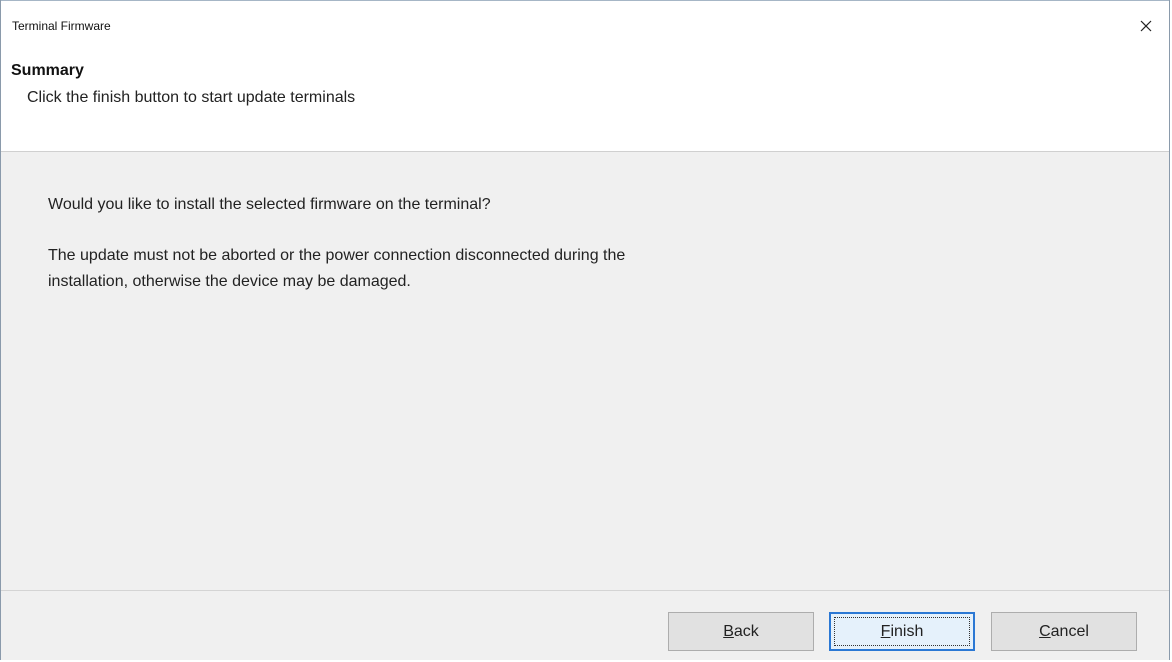 Image resolution: width=1172 pixels, height=662 pixels. I want to click on button-bar: Back Finish Cancel, so click(585, 625).